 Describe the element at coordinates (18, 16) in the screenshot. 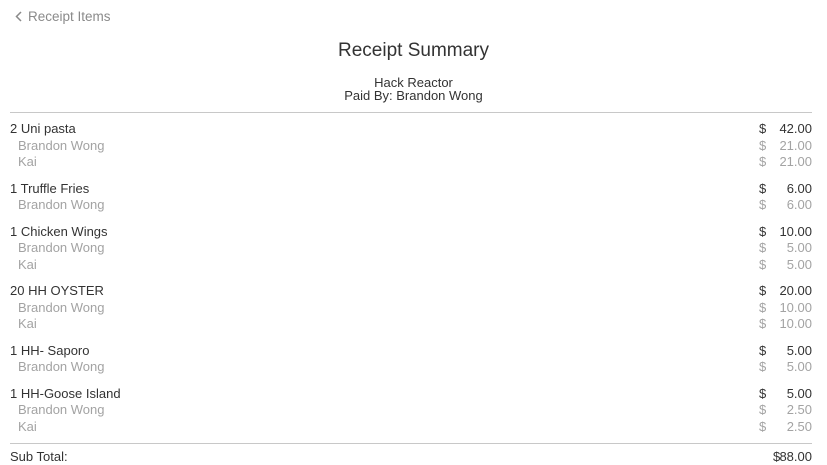

I see `chevron-left-icon` at that location.